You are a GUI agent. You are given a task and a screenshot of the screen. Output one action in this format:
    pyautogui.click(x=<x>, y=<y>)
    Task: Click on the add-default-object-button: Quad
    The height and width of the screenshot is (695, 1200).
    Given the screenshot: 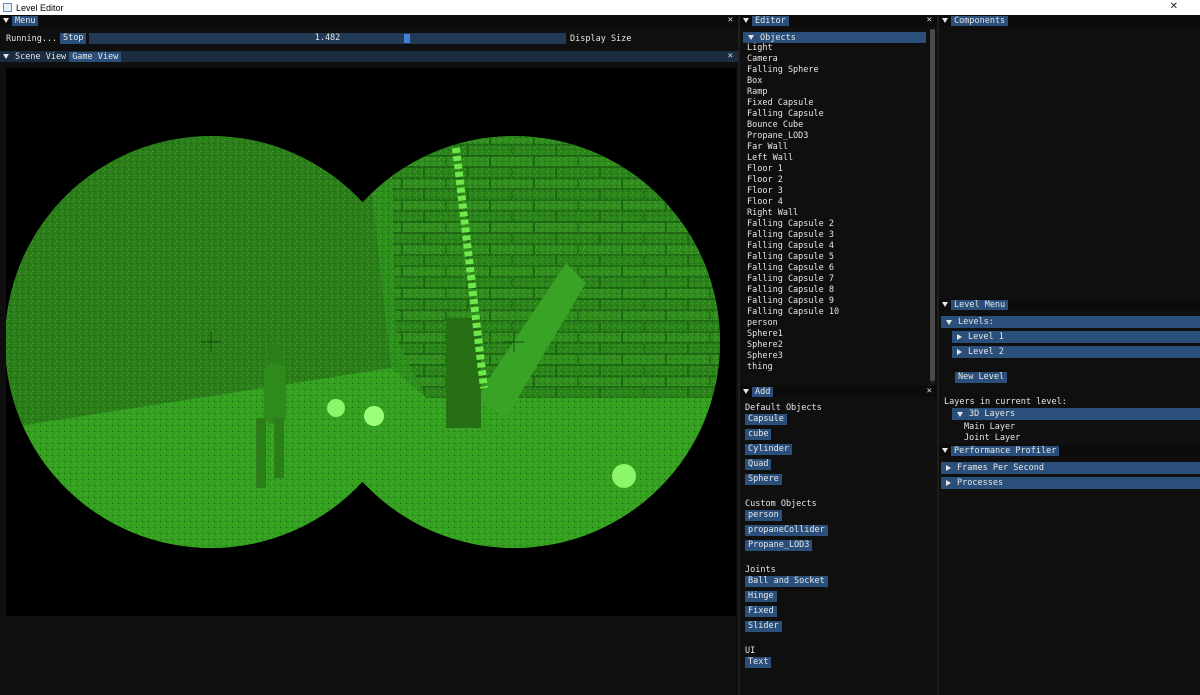 What is the action you would take?
    pyautogui.click(x=758, y=464)
    